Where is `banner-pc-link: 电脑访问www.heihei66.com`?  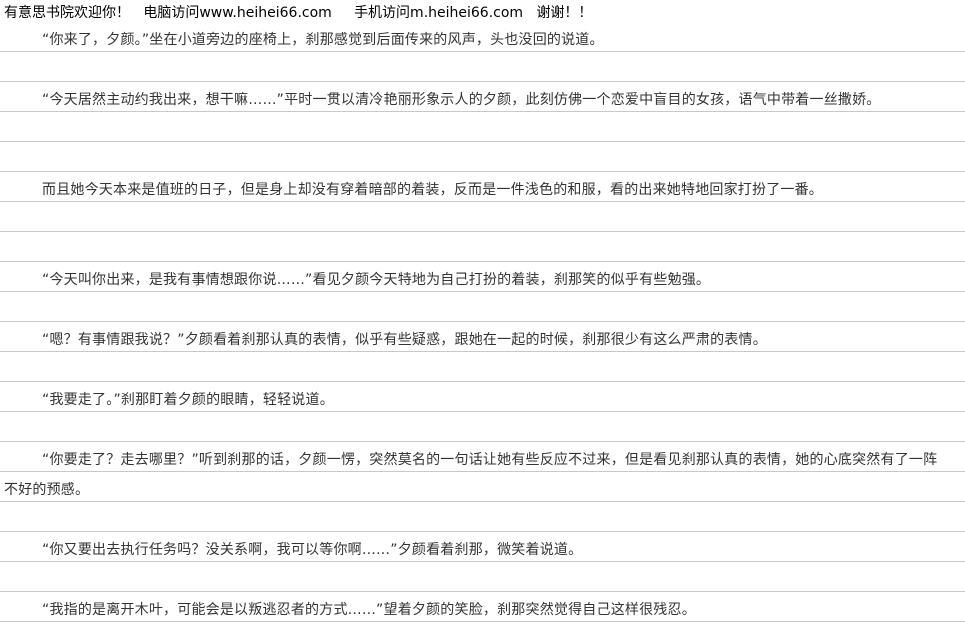
banner-pc-link: 电脑访问www.heihei66.com is located at coordinates (237, 13).